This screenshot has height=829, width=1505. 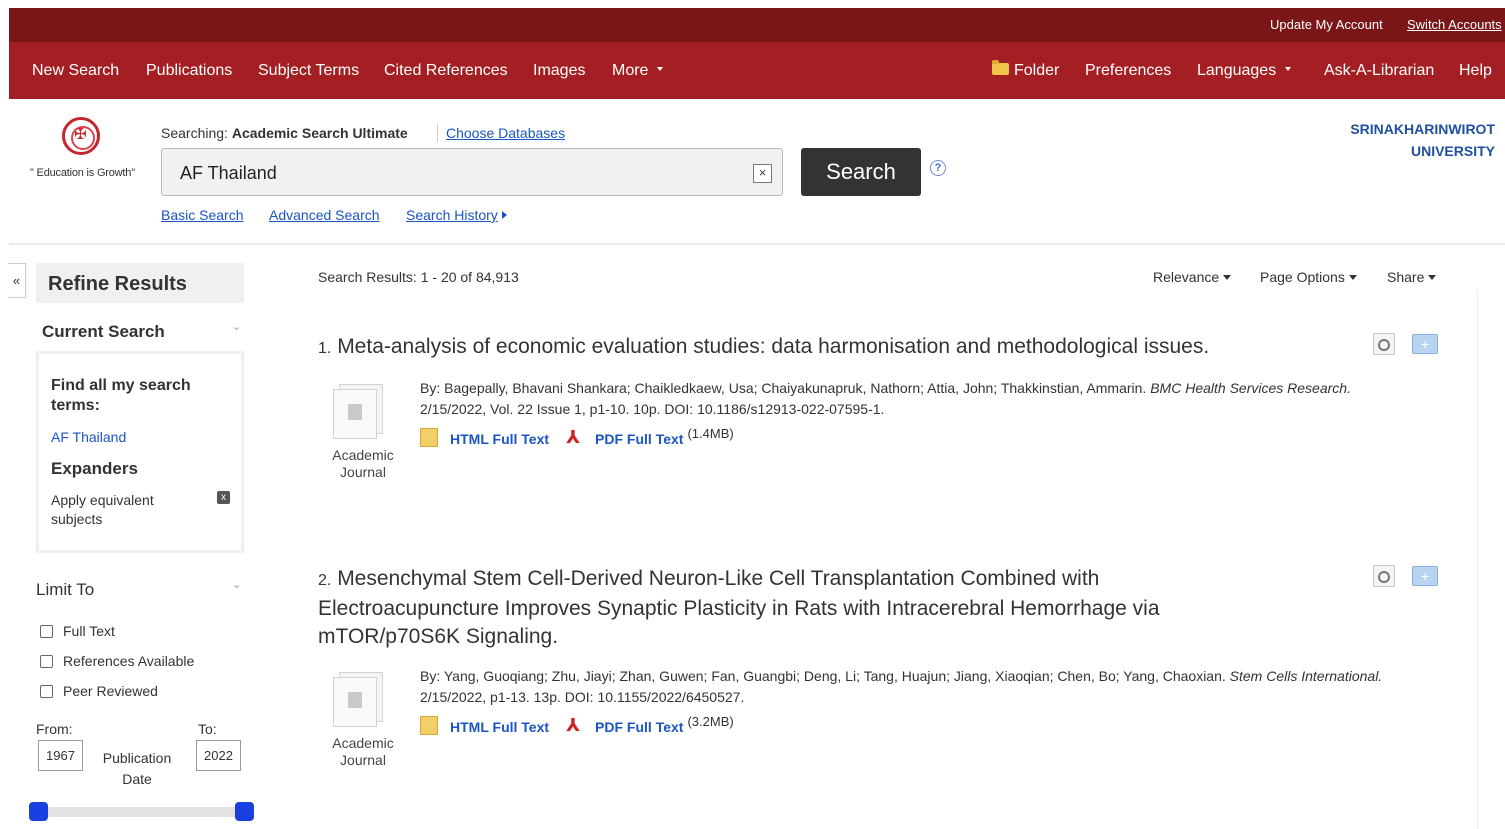 I want to click on pdf-size: (1.4MB), so click(x=710, y=434).